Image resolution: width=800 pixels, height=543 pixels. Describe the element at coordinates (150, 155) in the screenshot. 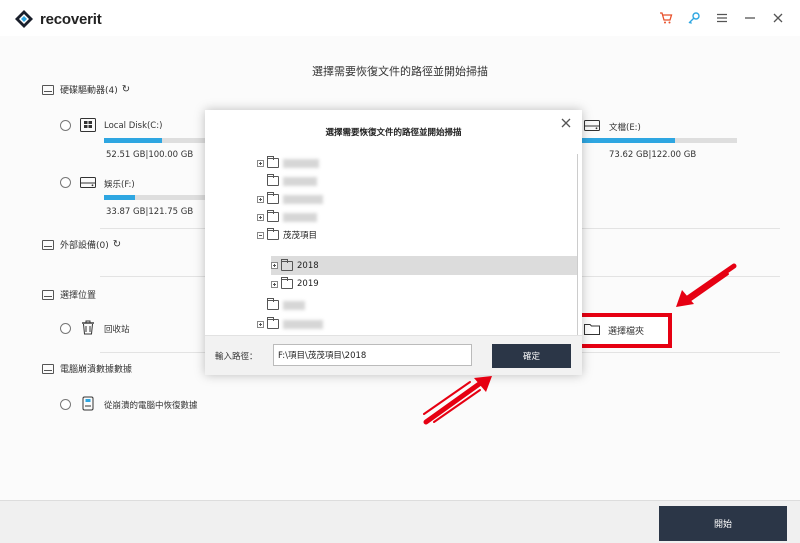

I see `drive-c-size: 52.51 GB|100.00 GB` at that location.